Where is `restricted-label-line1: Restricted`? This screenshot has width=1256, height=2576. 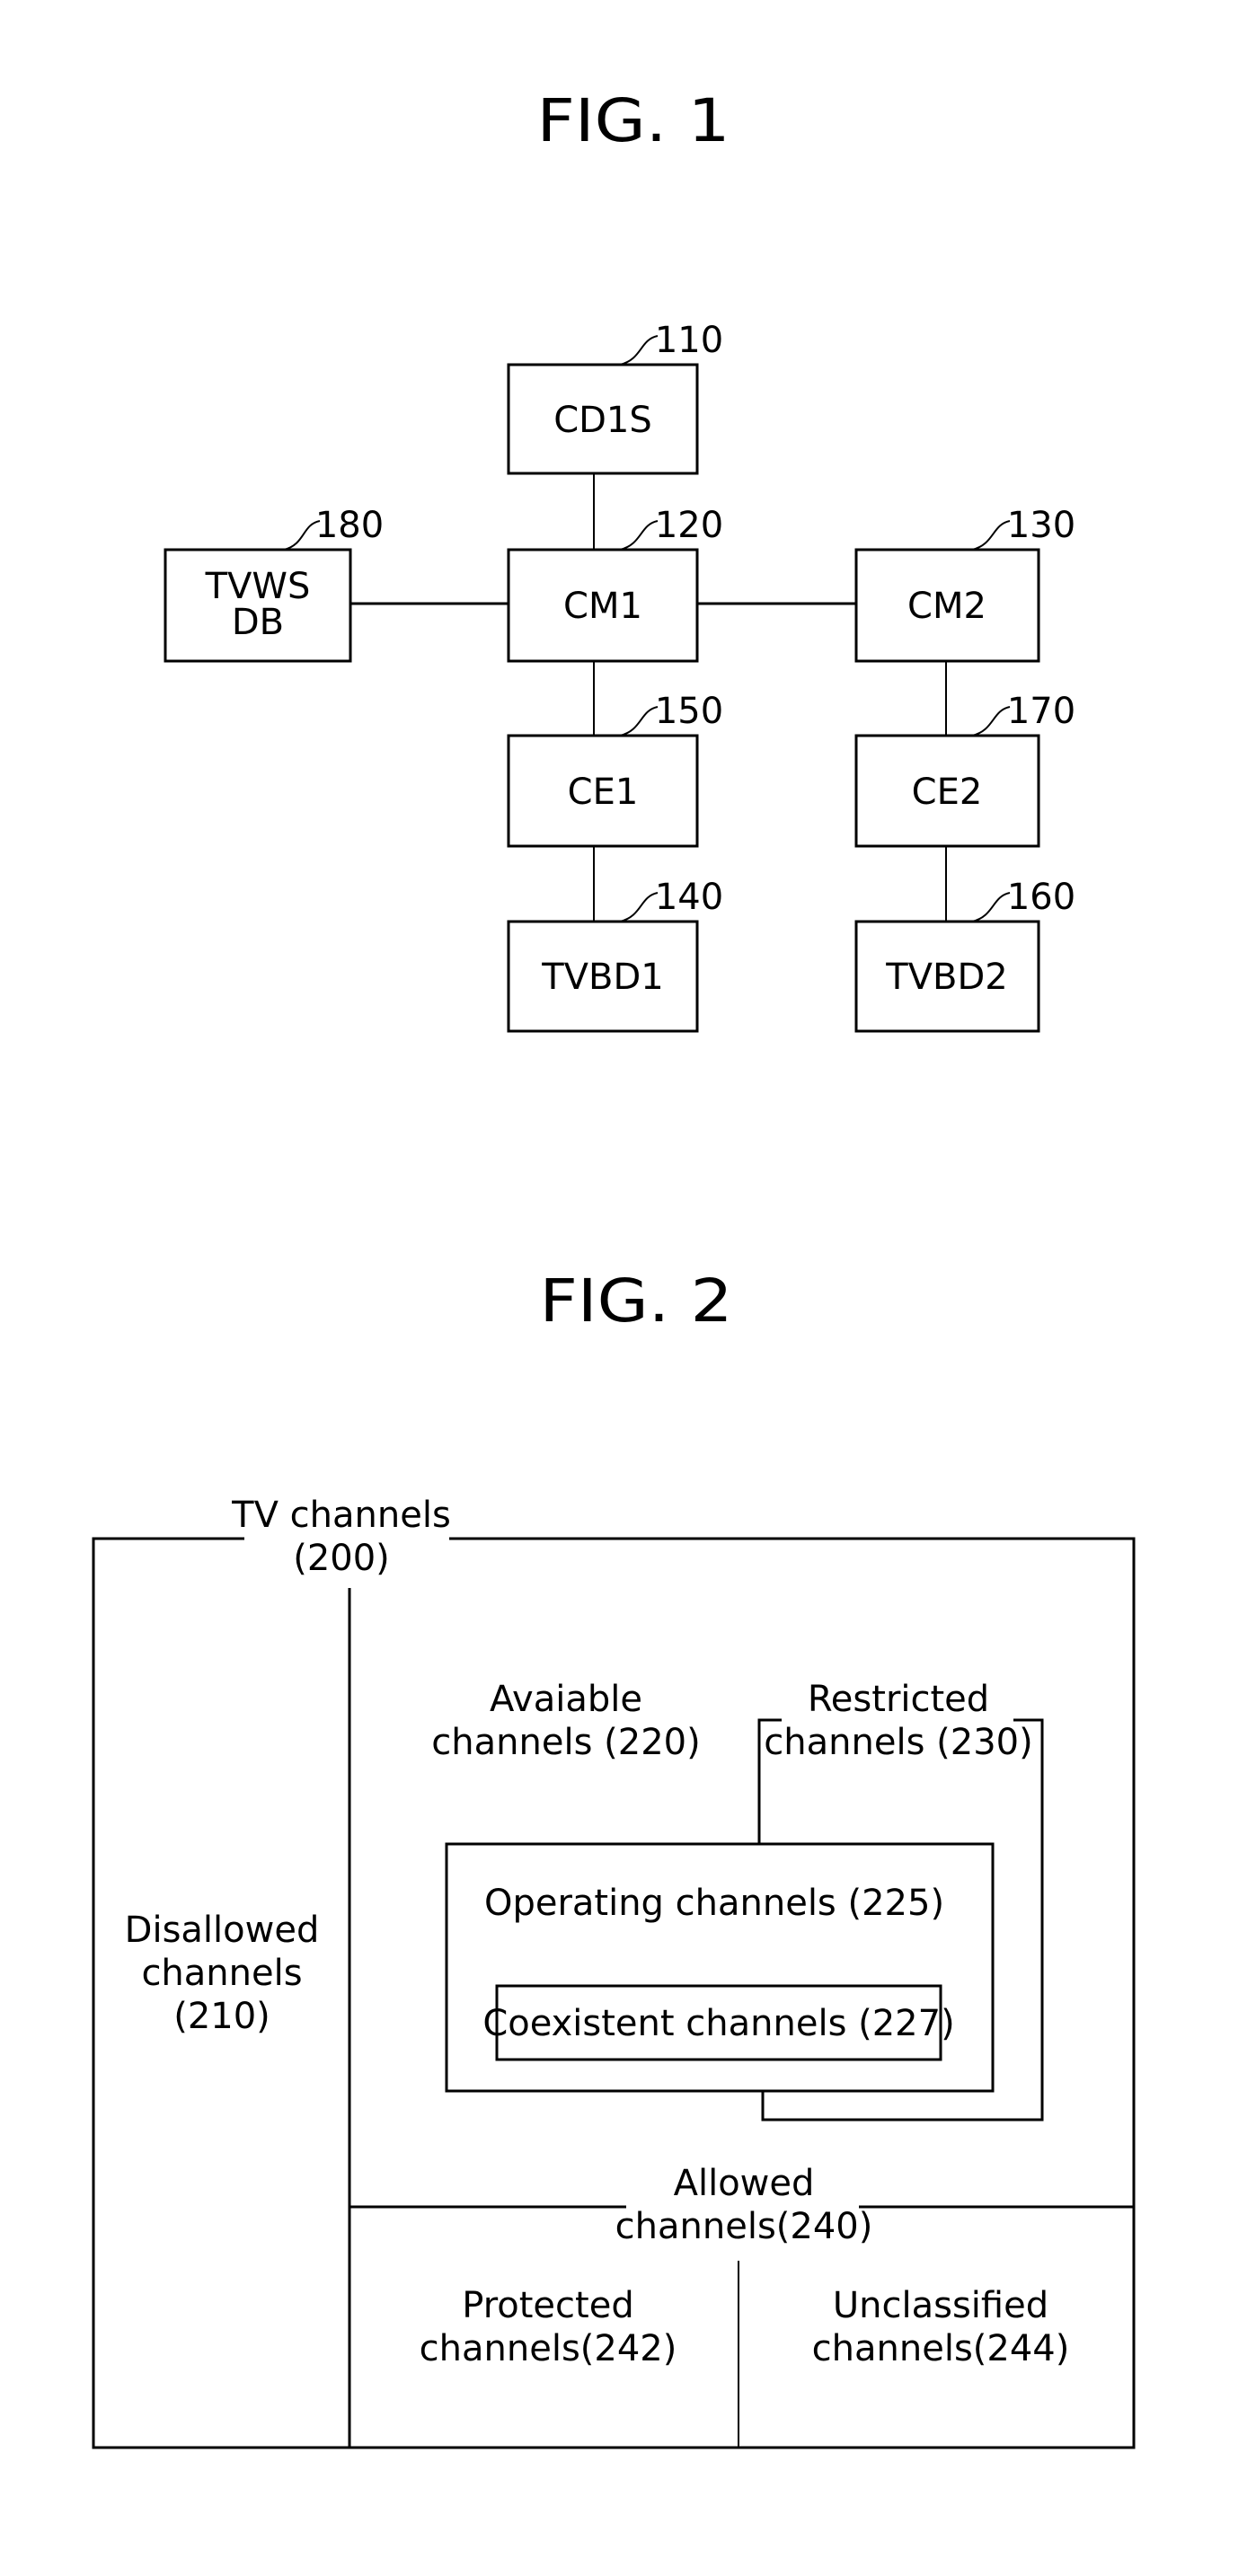 restricted-label-line1: Restricted is located at coordinates (898, 1699).